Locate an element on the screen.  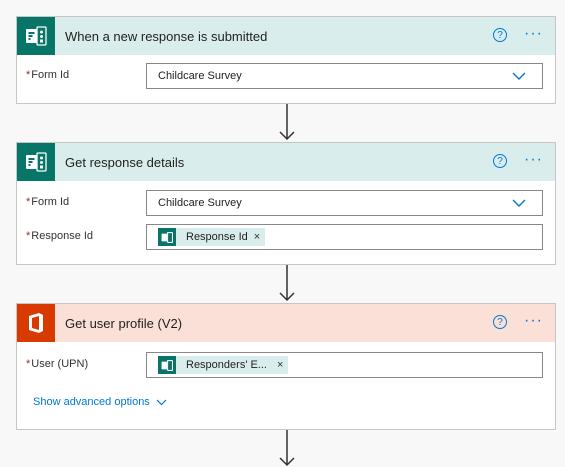
responders-email-token: Responders' E... × is located at coordinates (223, 365).